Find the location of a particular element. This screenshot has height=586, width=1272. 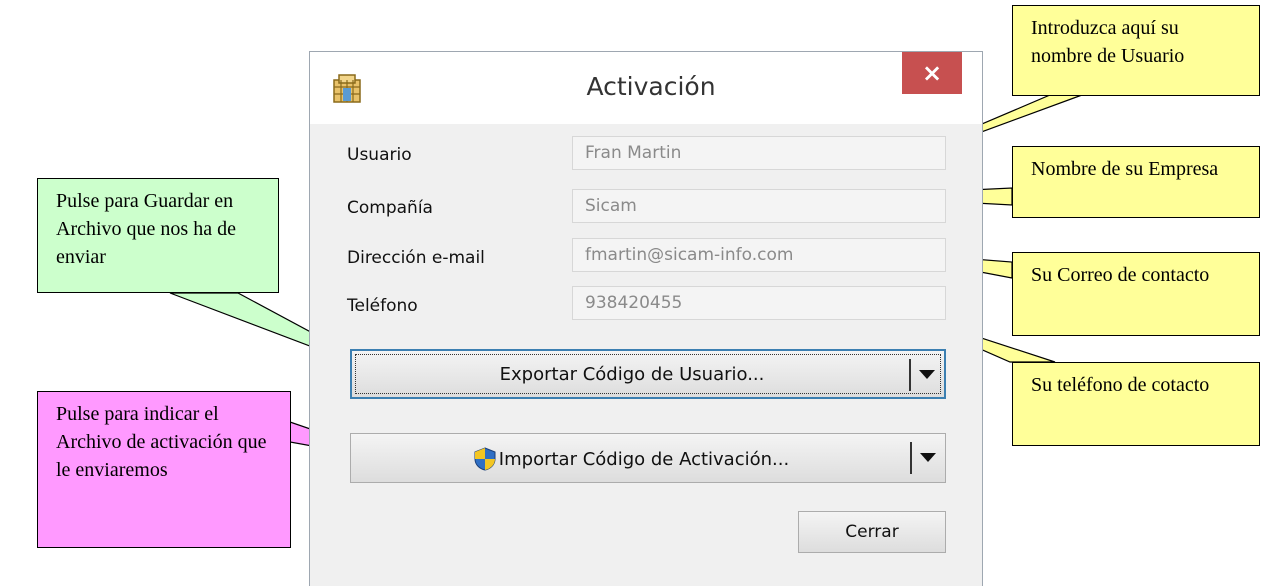

telefono-field is located at coordinates (759, 303).